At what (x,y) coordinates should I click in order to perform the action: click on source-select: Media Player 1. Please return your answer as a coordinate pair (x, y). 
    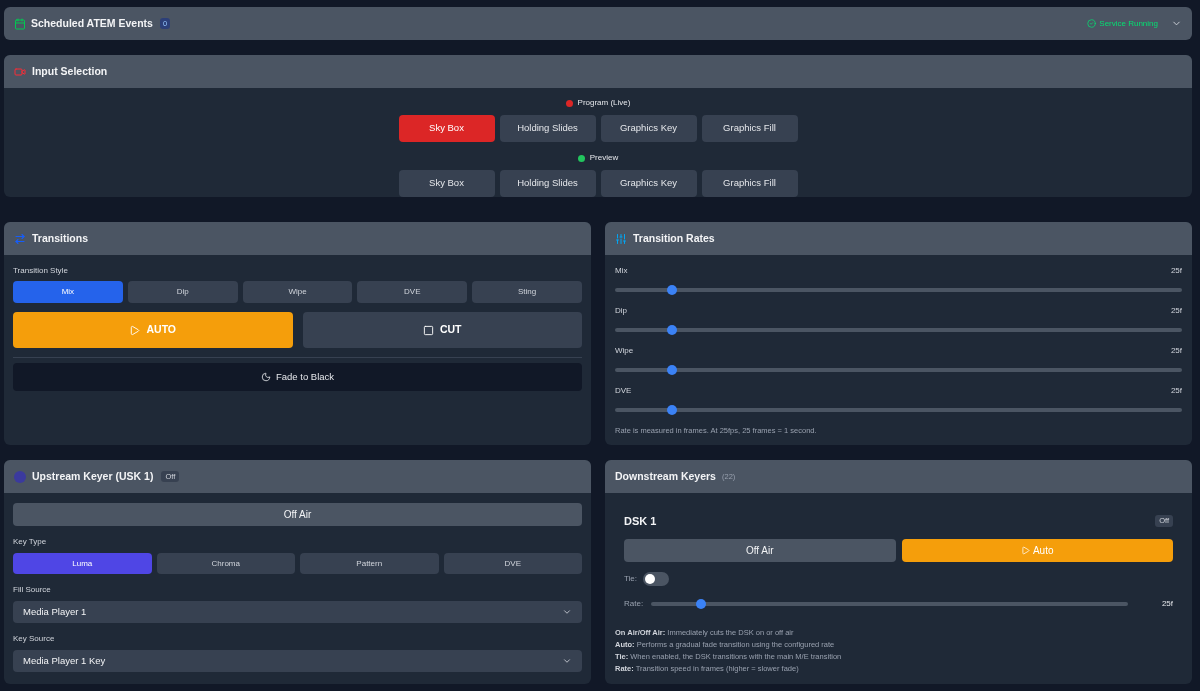
    Looking at the image, I should click on (297, 612).